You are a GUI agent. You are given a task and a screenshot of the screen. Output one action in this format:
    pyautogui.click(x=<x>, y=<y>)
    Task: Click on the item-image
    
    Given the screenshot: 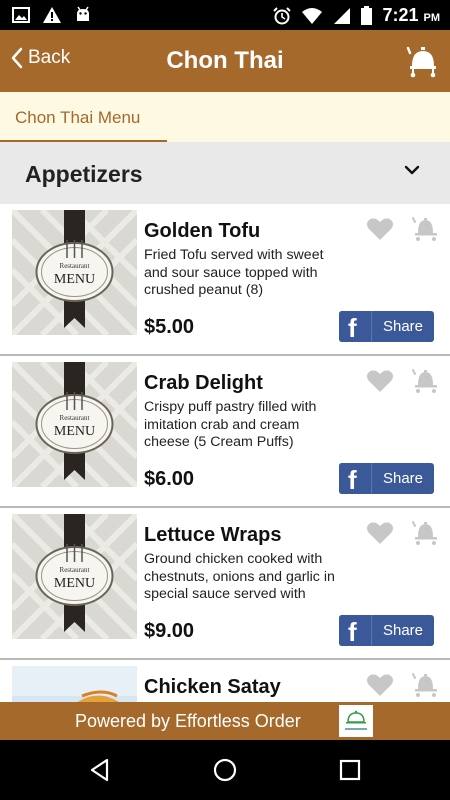 What is the action you would take?
    pyautogui.click(x=74, y=684)
    